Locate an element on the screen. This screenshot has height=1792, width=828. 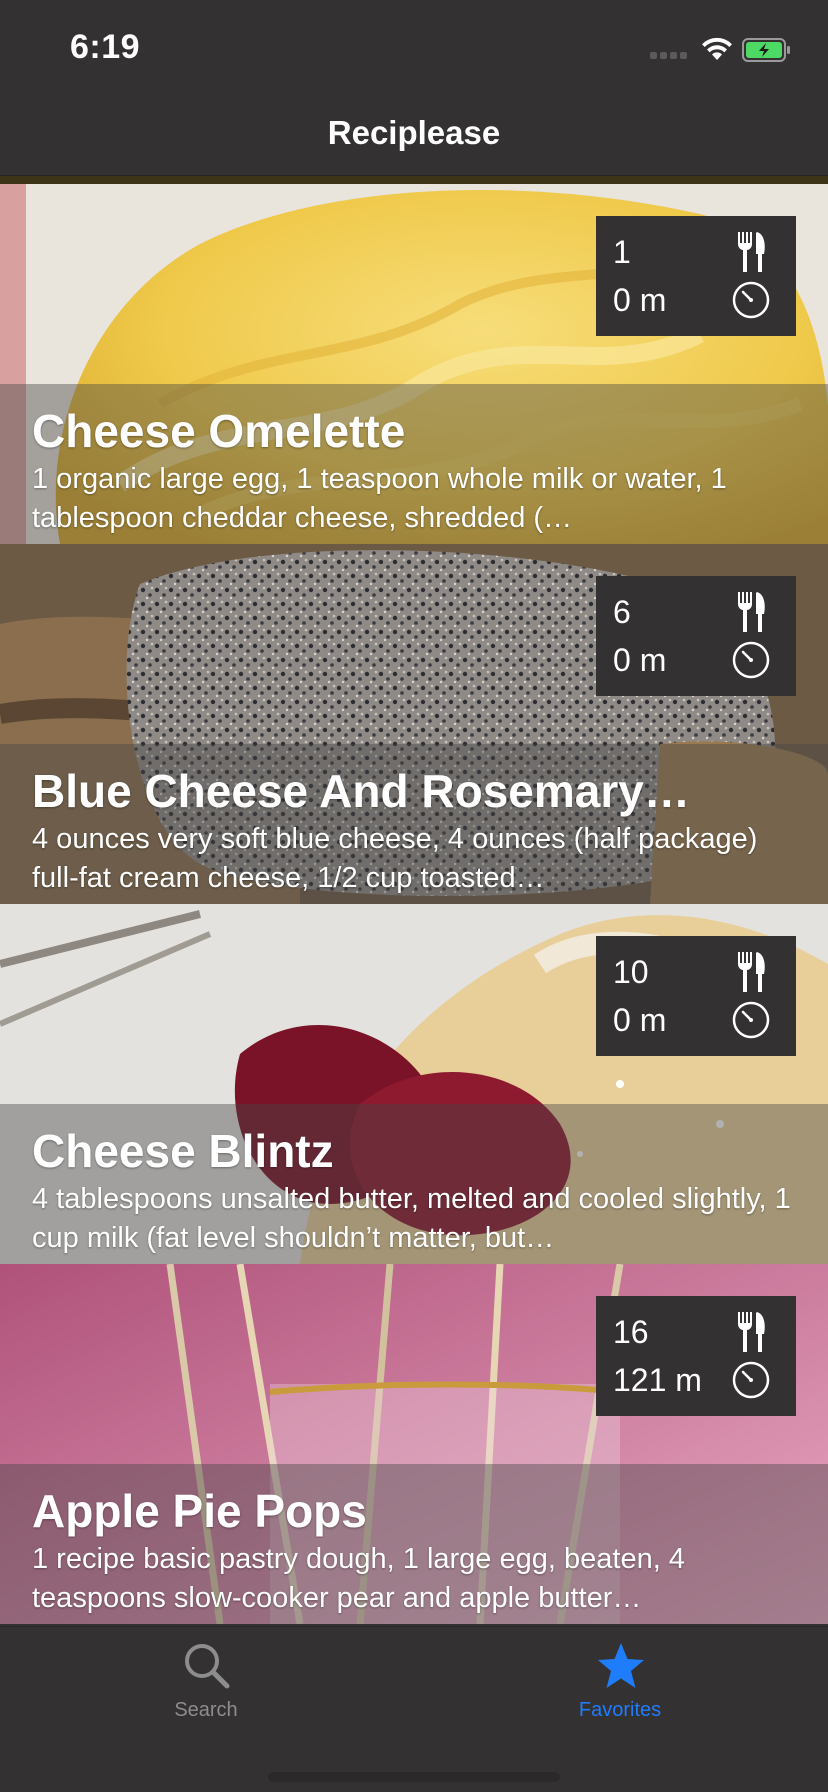
servings-count: 1 is located at coordinates (622, 252).